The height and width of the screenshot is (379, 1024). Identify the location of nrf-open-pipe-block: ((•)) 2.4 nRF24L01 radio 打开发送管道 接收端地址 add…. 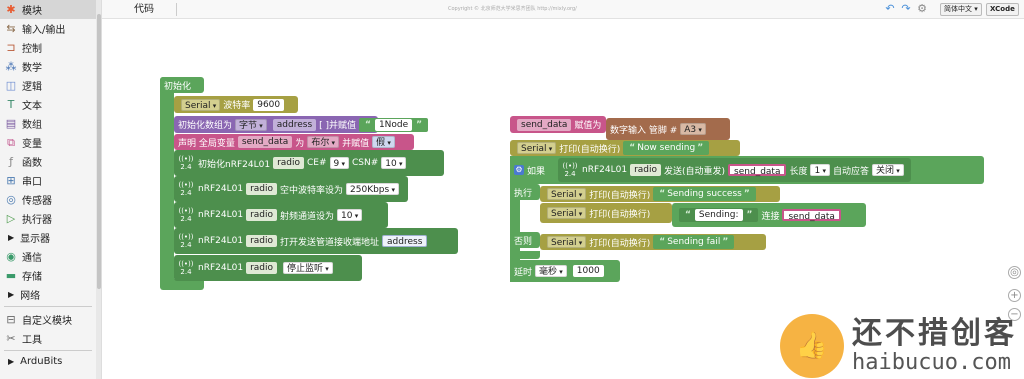
(316, 241).